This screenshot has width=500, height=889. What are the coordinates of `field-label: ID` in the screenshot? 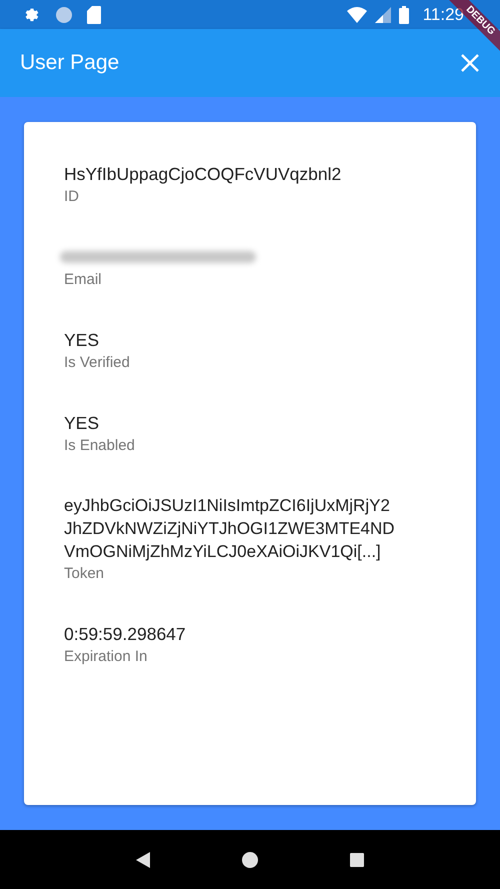 It's located at (72, 197).